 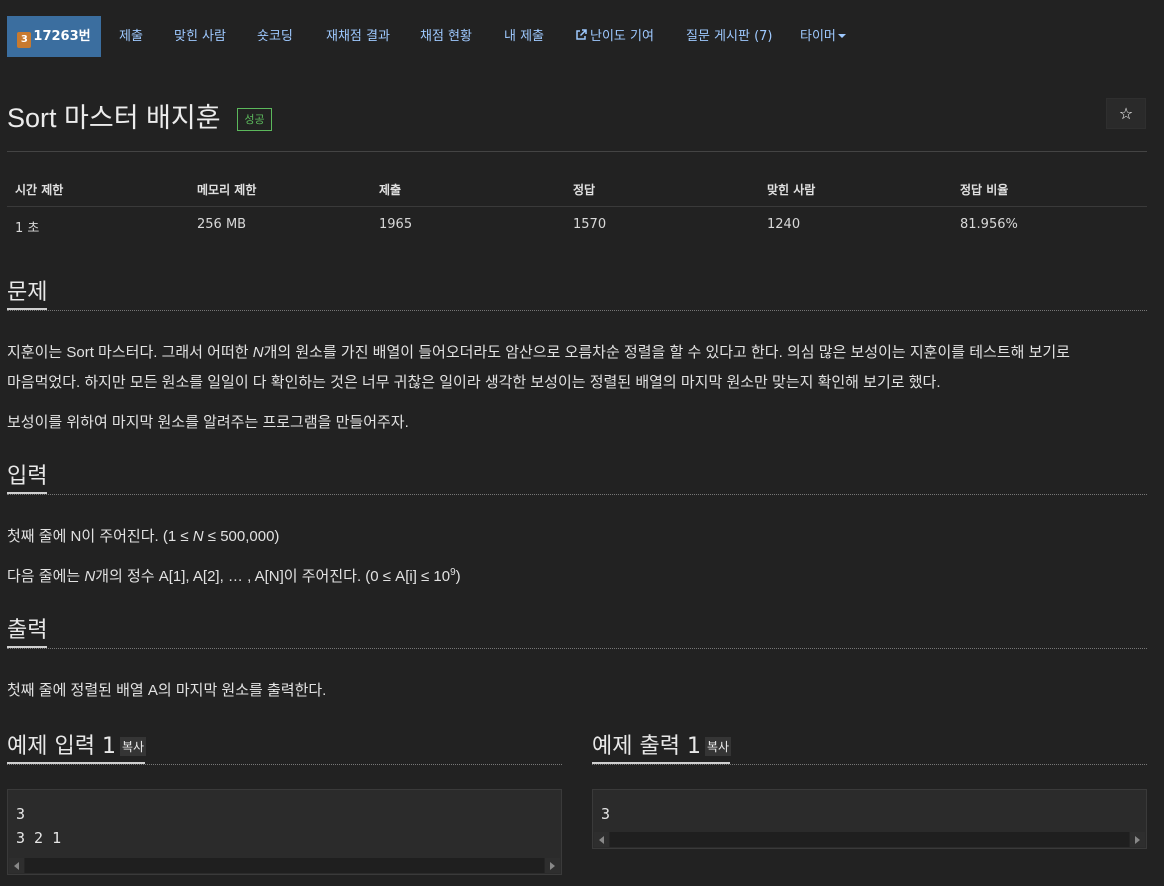 What do you see at coordinates (577, 151) in the screenshot?
I see `title-divider` at bounding box center [577, 151].